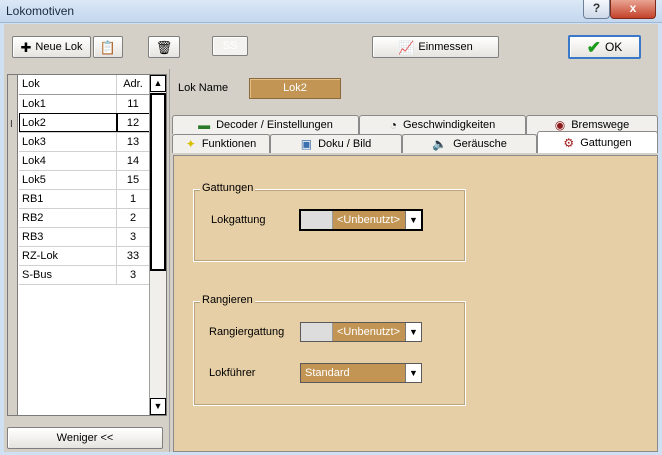  Describe the element at coordinates (440, 144) in the screenshot. I see `speaker-icon: 🔈` at that location.